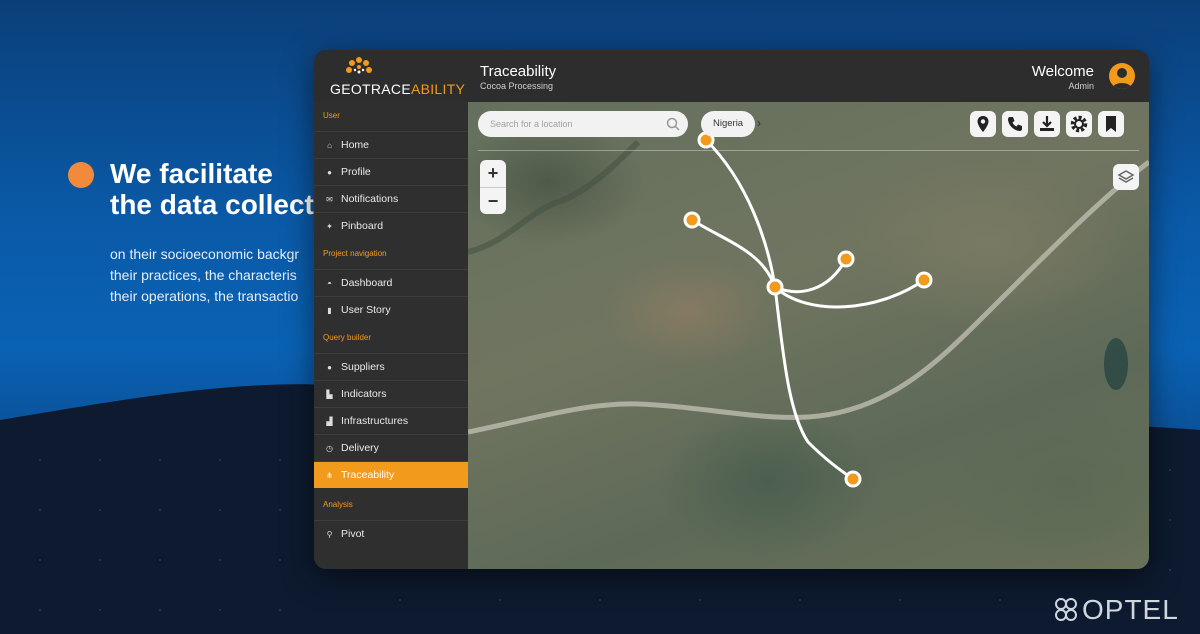  Describe the element at coordinates (1066, 609) in the screenshot. I see `optel-logo-icon` at that location.